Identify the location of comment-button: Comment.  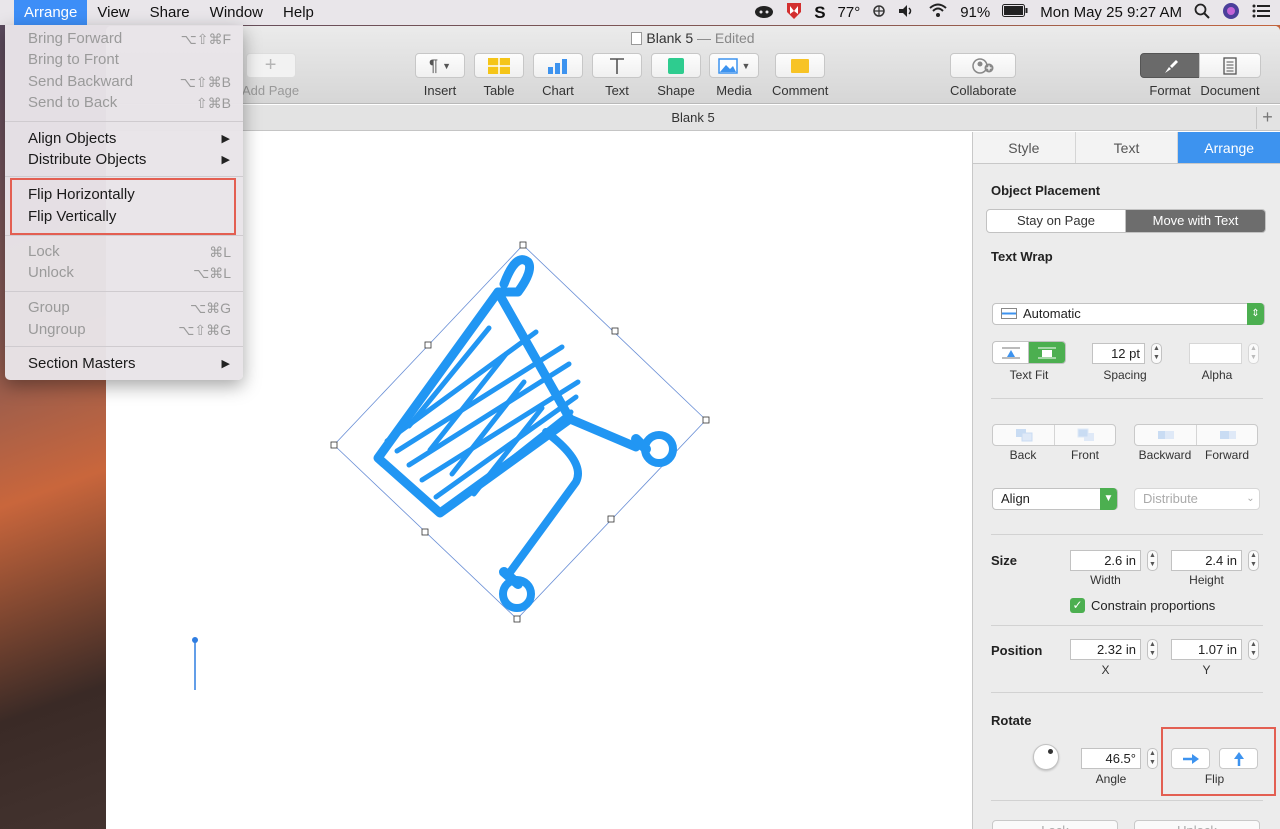
(800, 75).